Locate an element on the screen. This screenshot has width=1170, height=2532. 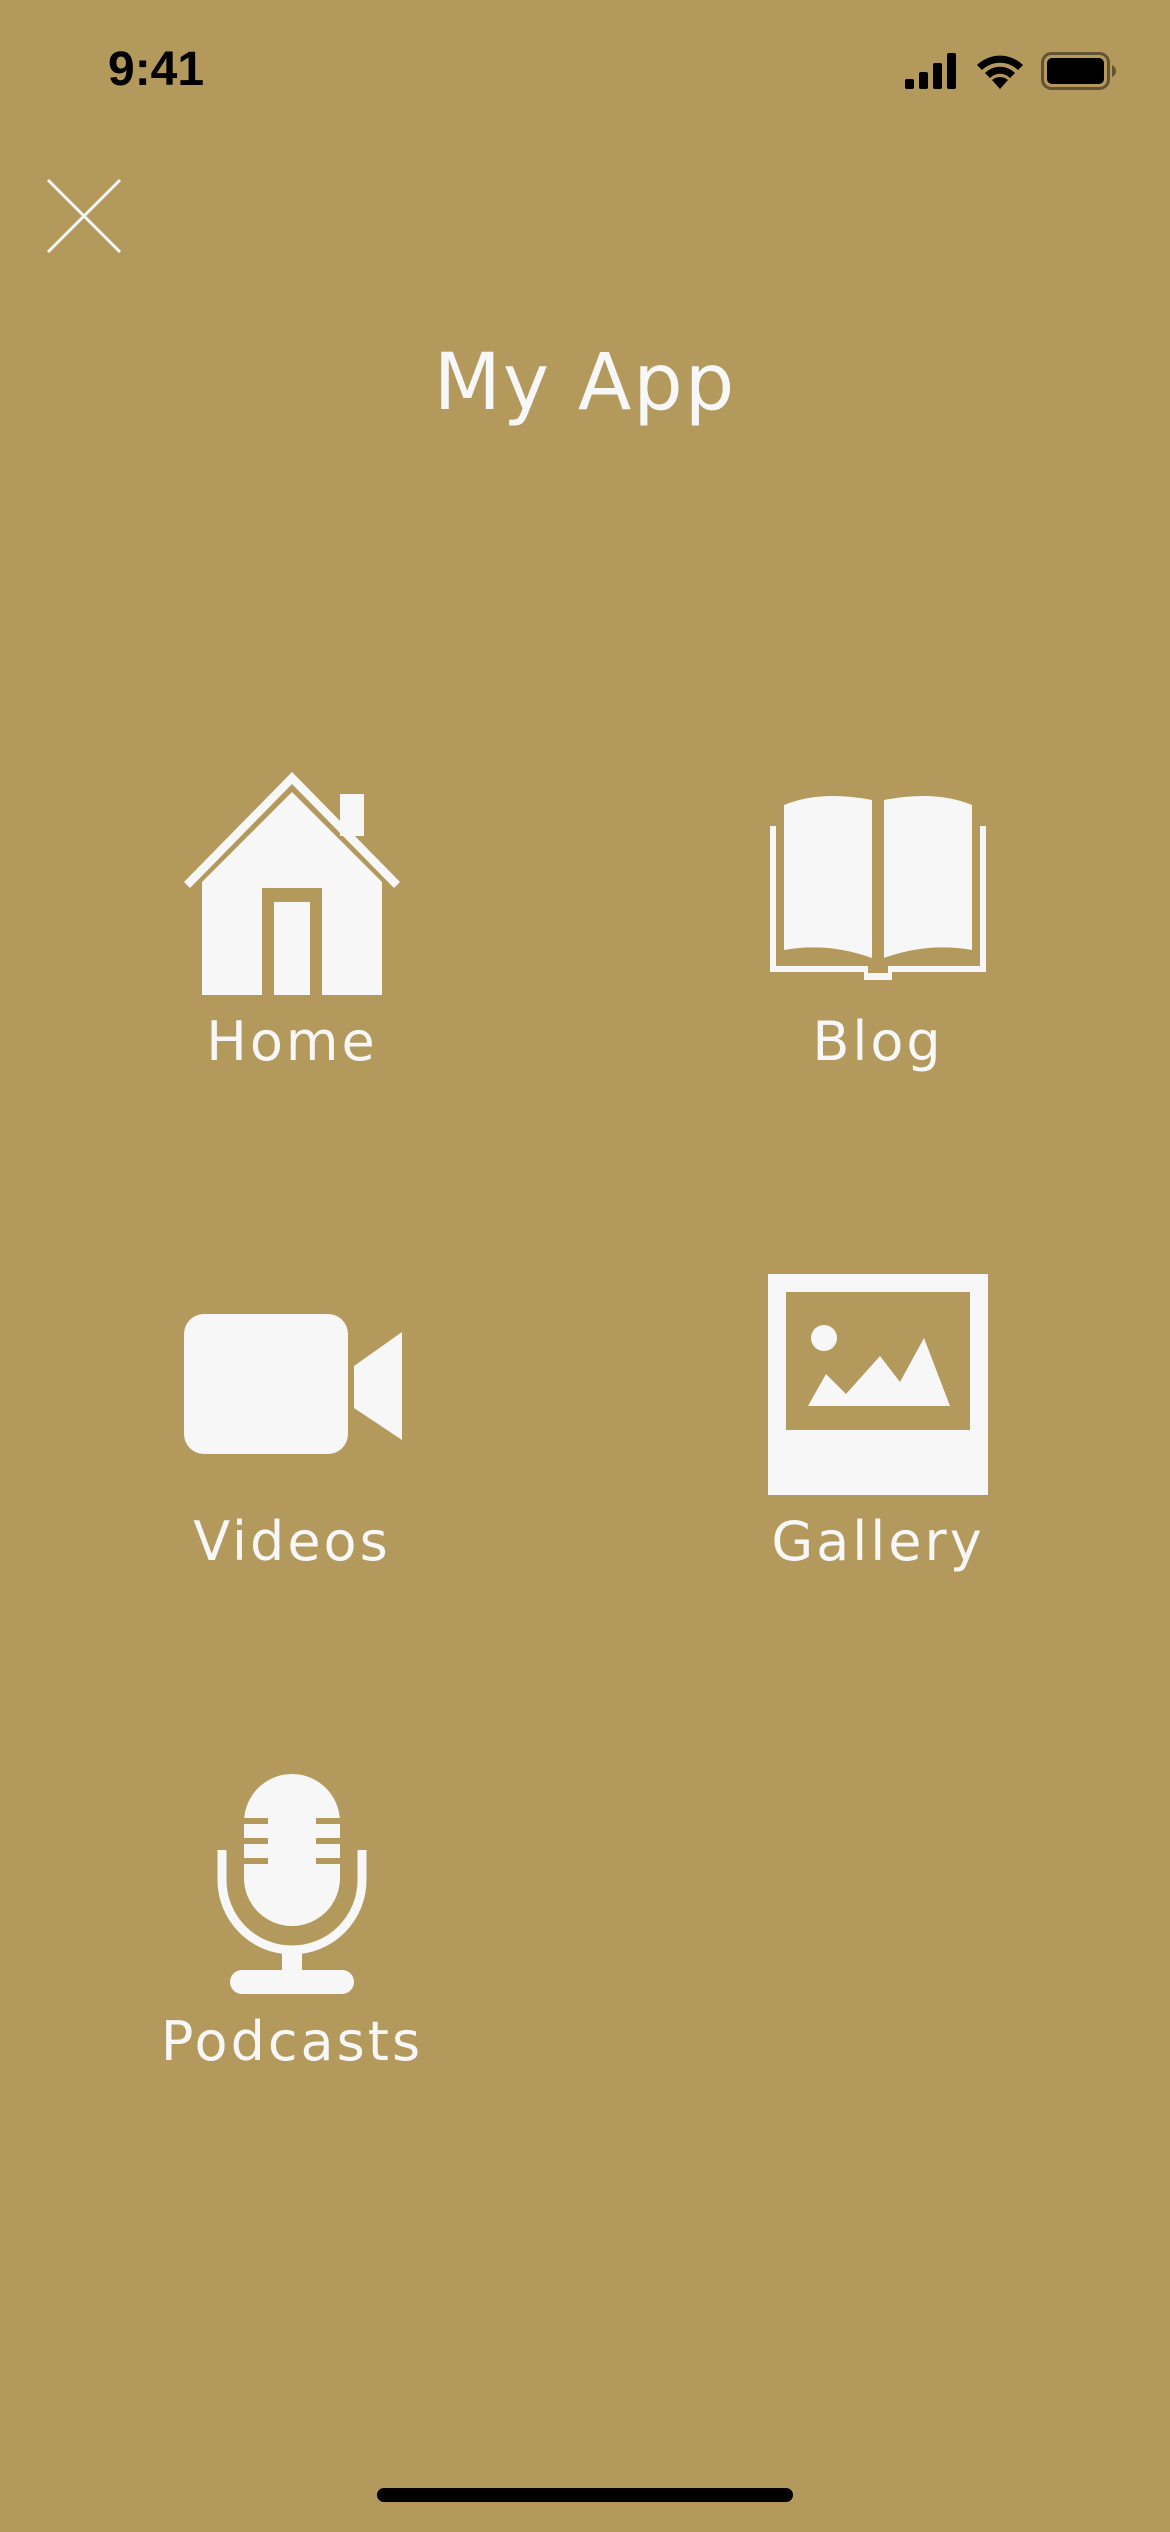
open-book-icon is located at coordinates (878, 888).